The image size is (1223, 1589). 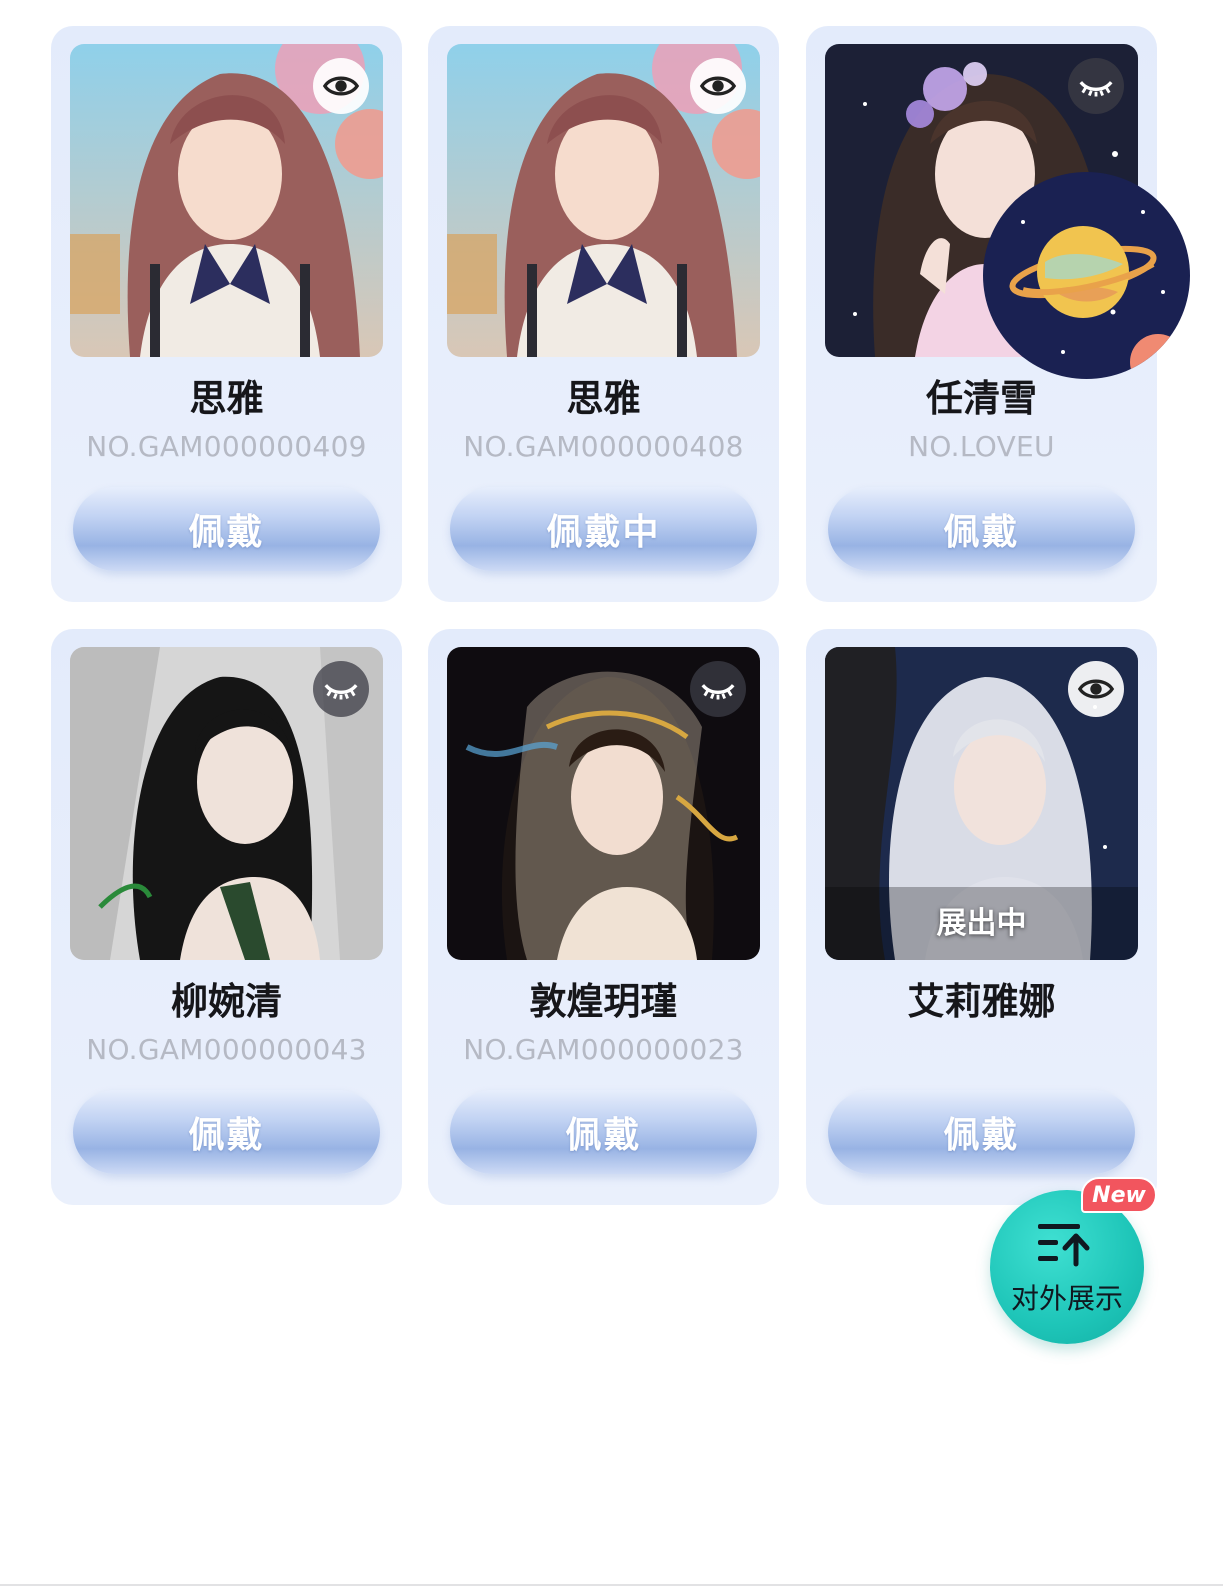 I want to click on frame-code: NO.GAM000000043, so click(x=226, y=1049).